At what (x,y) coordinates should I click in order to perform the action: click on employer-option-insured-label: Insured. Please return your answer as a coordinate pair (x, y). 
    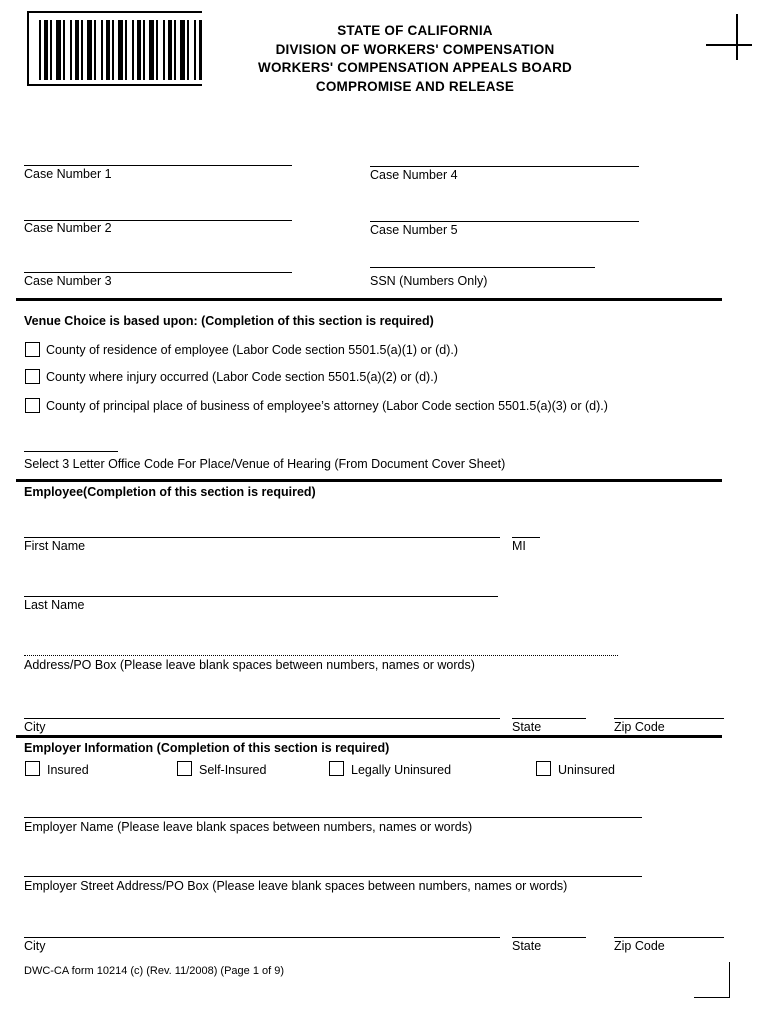
    Looking at the image, I should click on (68, 770).